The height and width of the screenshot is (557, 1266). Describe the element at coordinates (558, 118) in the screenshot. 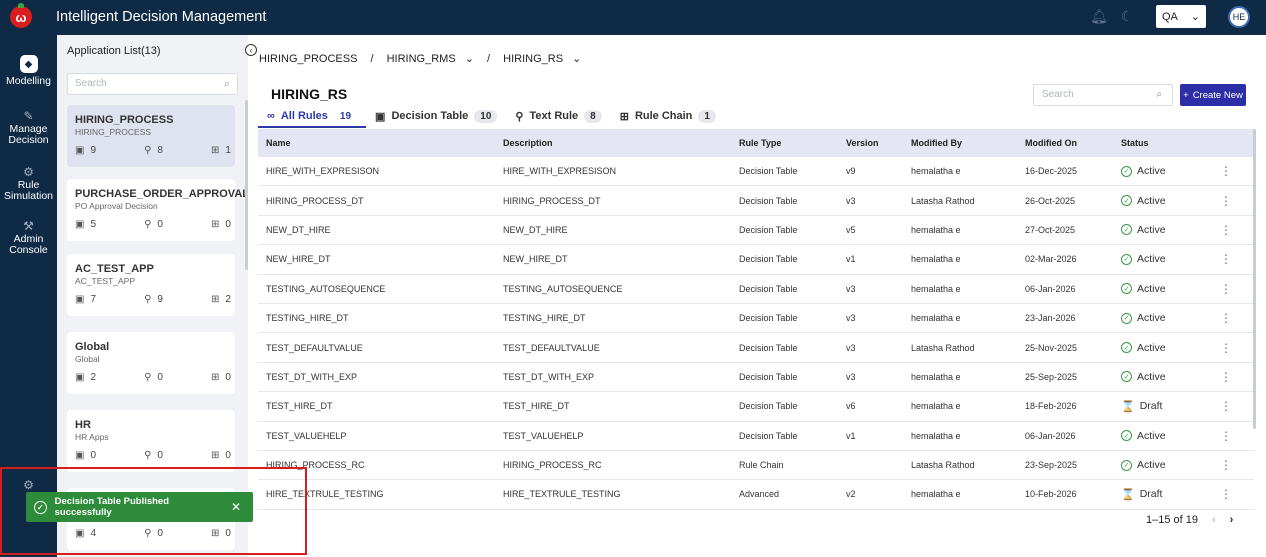

I see `tab-text-rule: ⚲ Text Rule 8` at that location.